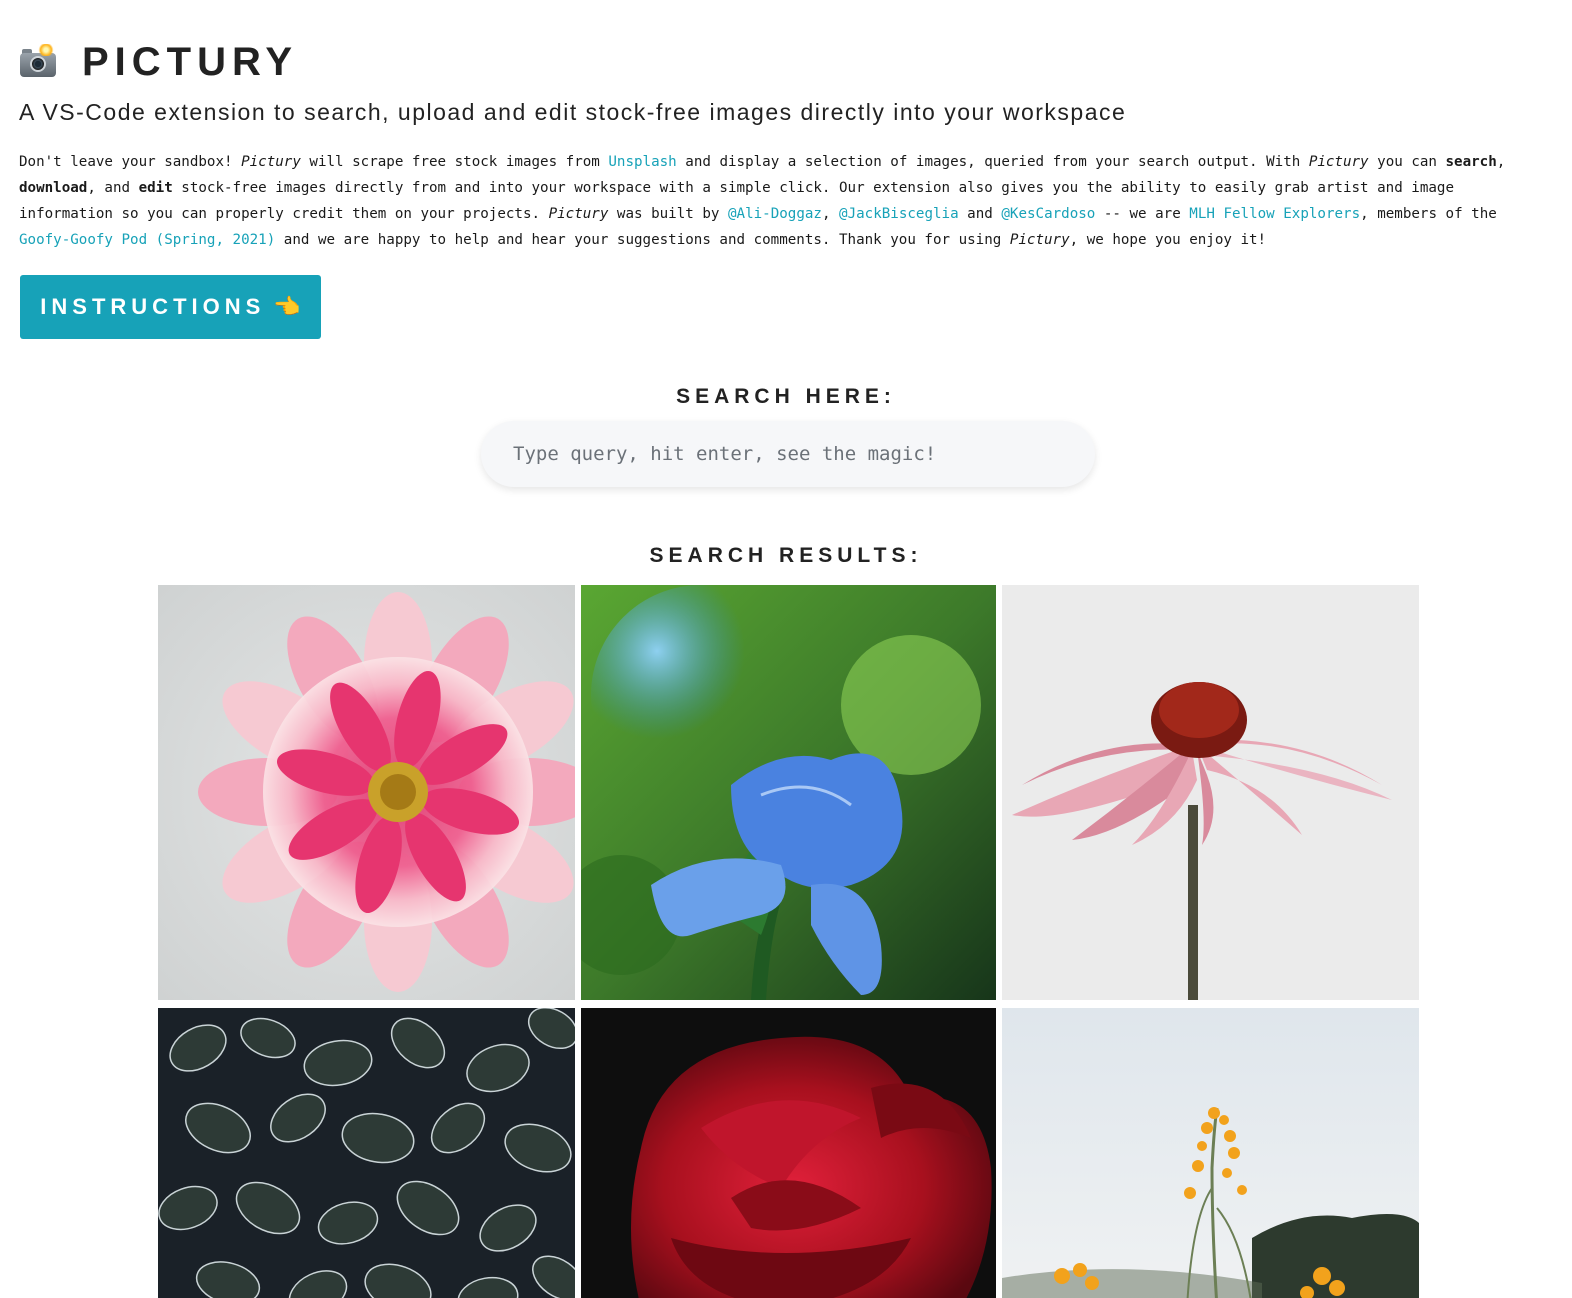  Describe the element at coordinates (1210, 1153) in the screenshot. I see `yellow-wildflower-image` at that location.